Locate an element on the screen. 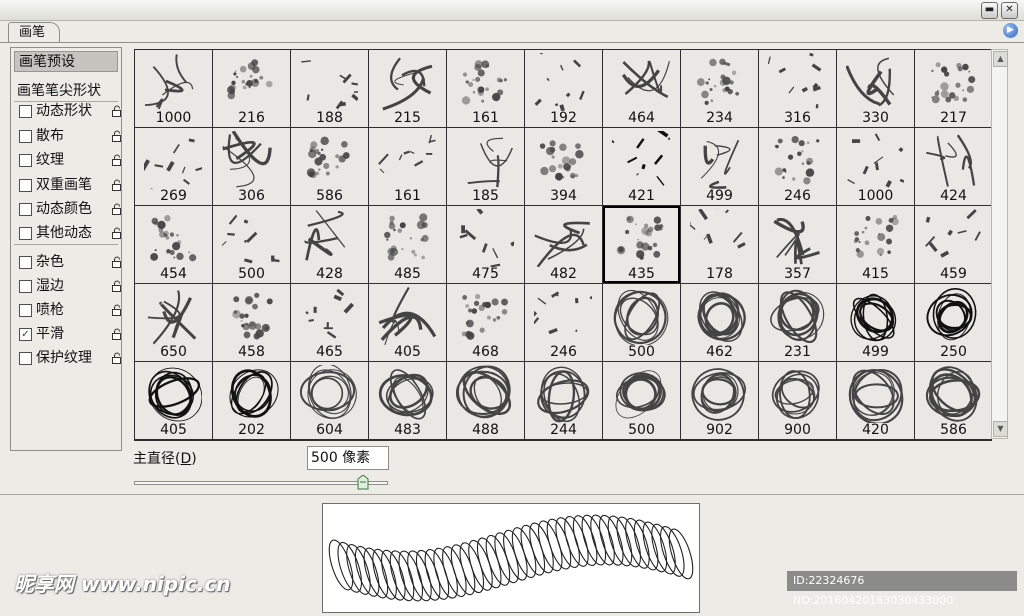  diameter-slider is located at coordinates (261, 483).